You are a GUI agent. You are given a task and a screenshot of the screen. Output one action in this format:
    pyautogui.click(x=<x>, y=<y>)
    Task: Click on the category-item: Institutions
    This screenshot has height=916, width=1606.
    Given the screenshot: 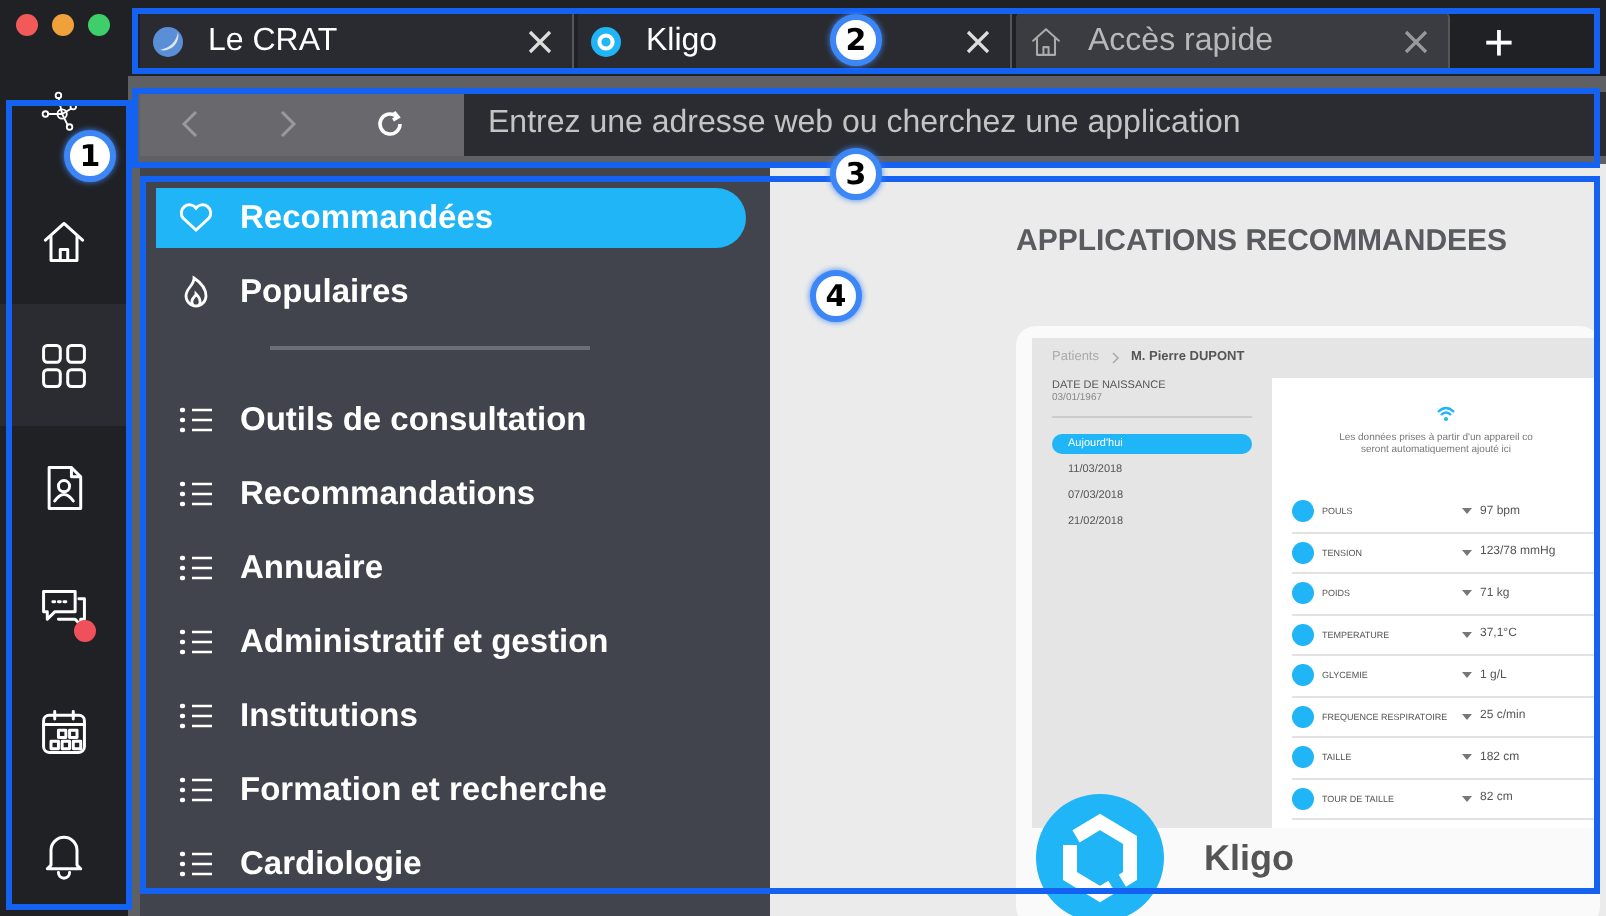 What is the action you would take?
    pyautogui.click(x=451, y=716)
    